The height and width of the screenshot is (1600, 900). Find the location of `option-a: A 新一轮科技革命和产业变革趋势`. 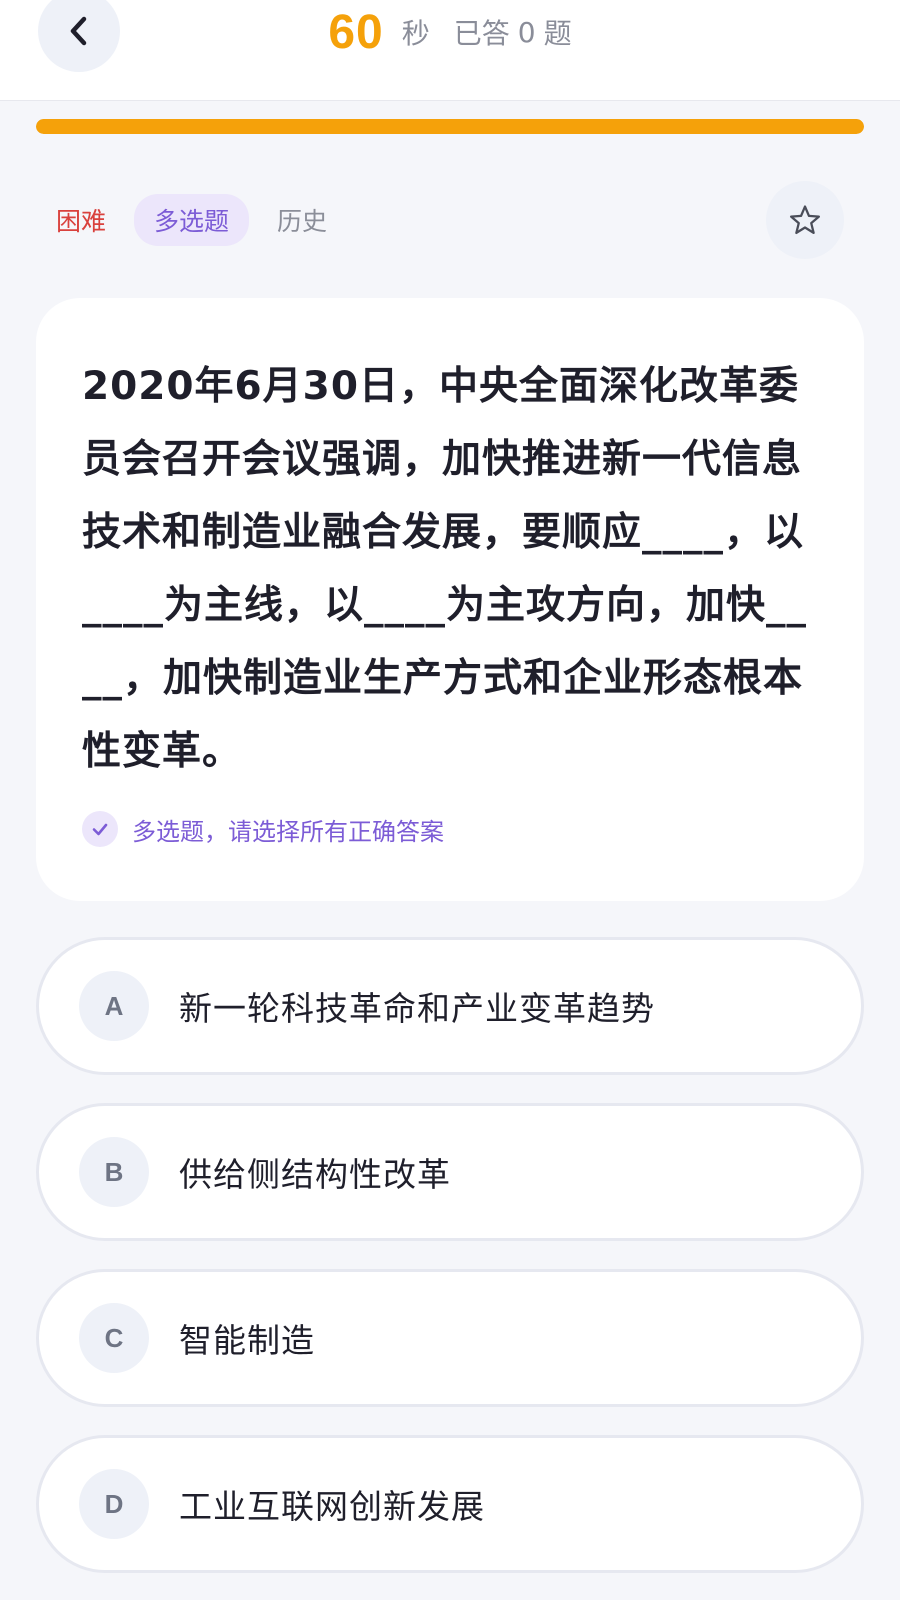

option-a: A 新一轮科技革命和产业变革趋势 is located at coordinates (450, 1006).